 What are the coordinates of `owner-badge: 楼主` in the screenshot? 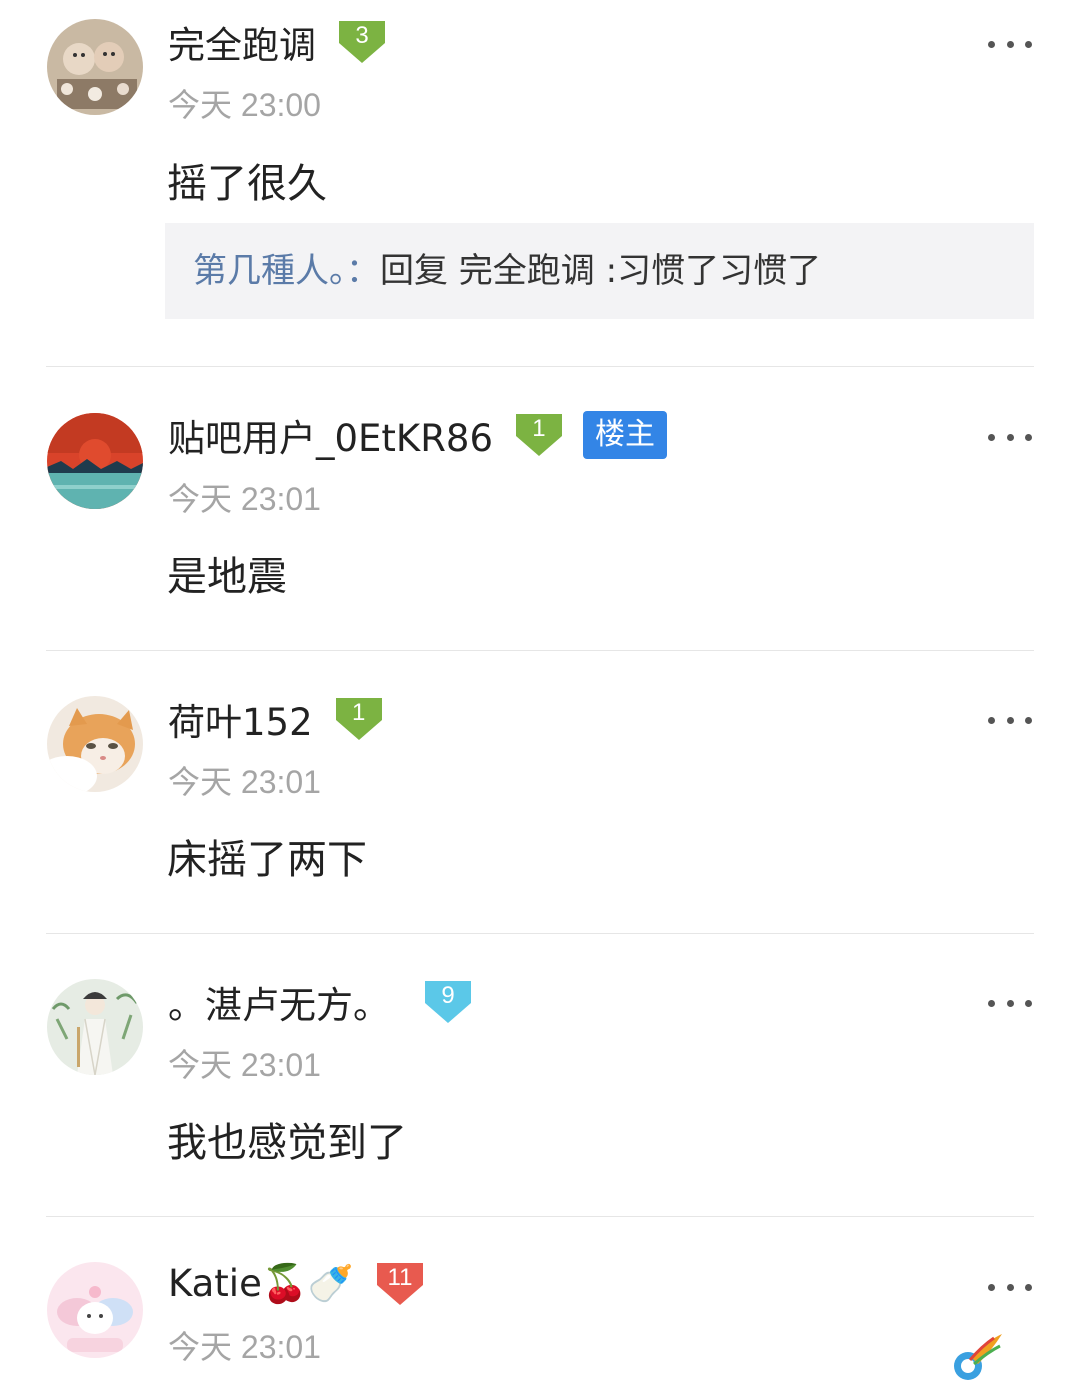 It's located at (624, 435).